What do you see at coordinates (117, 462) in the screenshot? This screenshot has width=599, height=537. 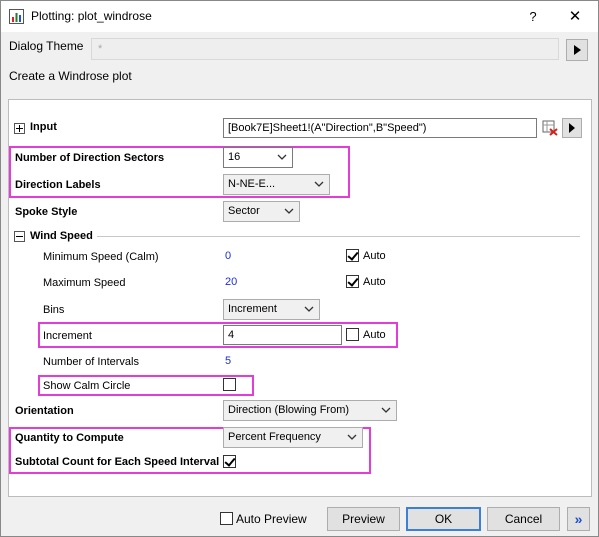 I see `subtotal-label: Subtotal Count for Each Speed Interval` at bounding box center [117, 462].